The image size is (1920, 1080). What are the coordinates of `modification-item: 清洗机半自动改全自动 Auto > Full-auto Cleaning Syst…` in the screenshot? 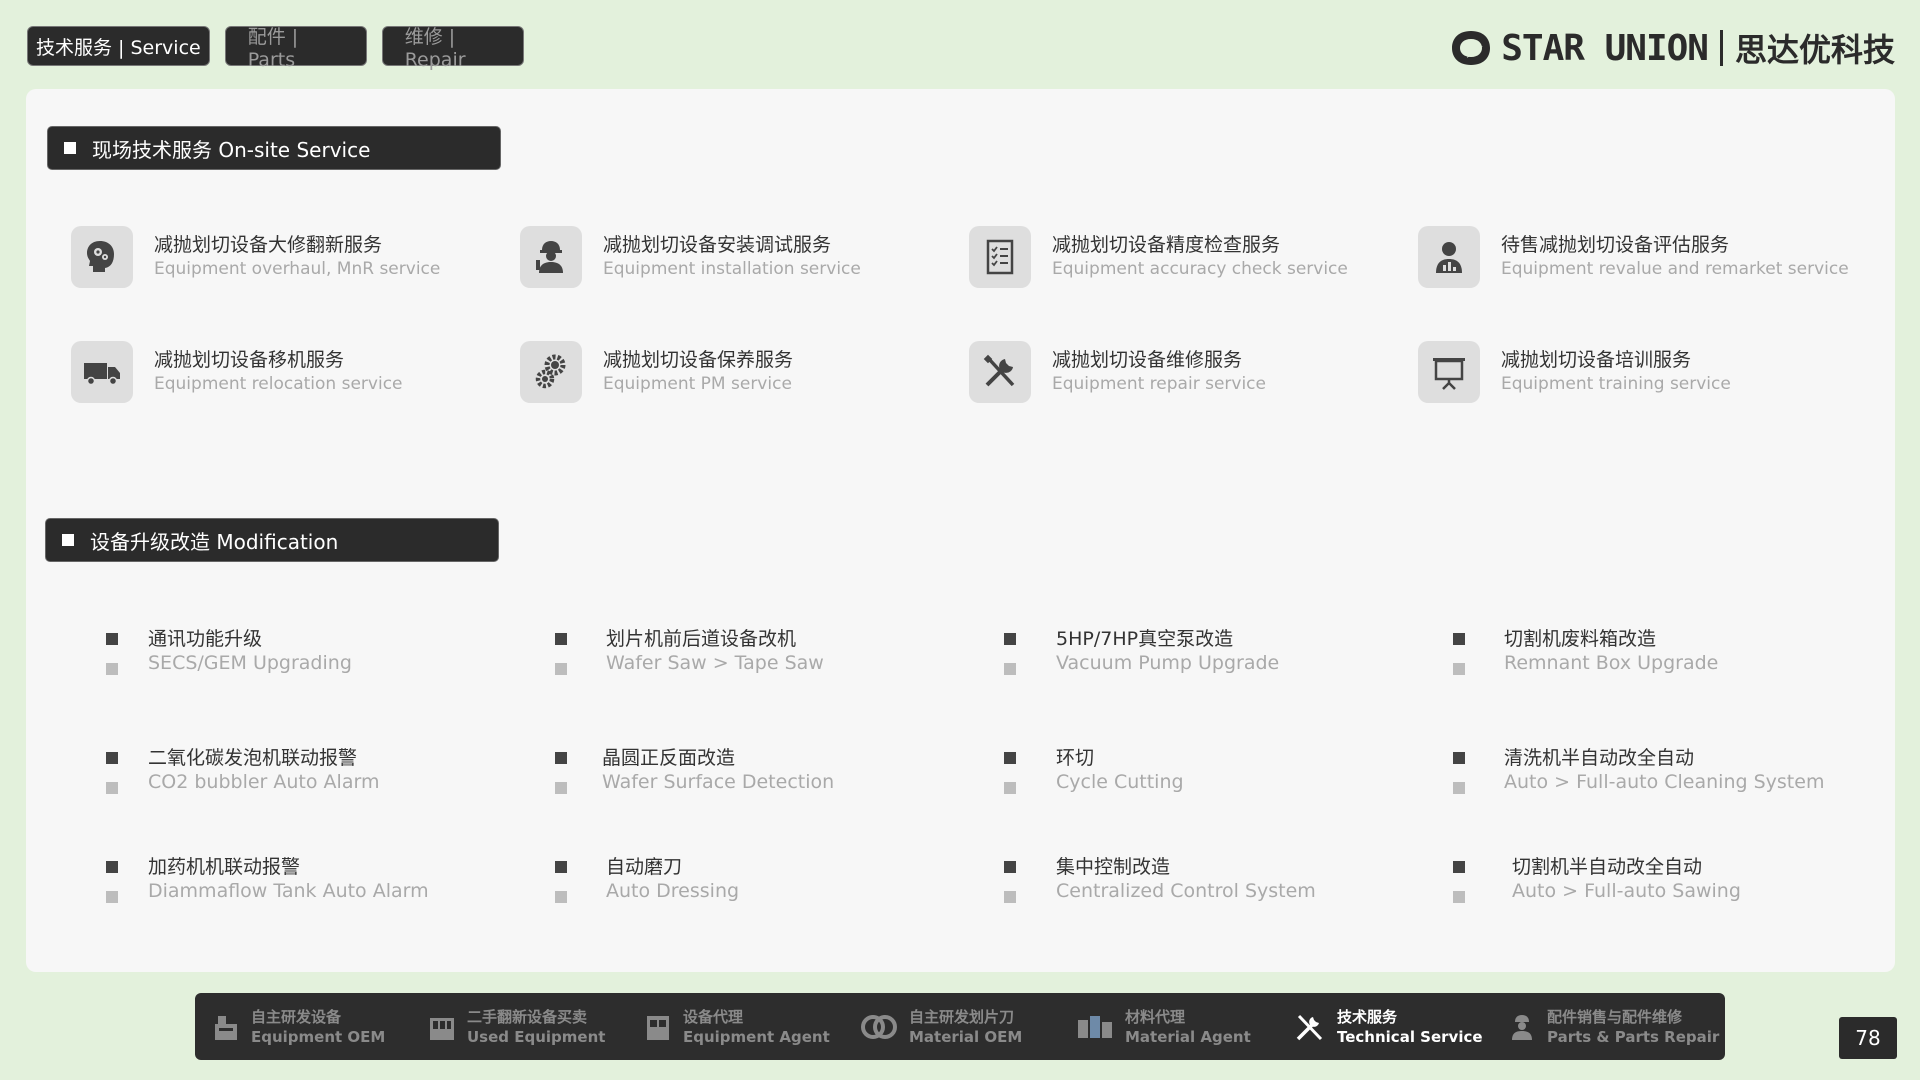 It's located at (1638, 776).